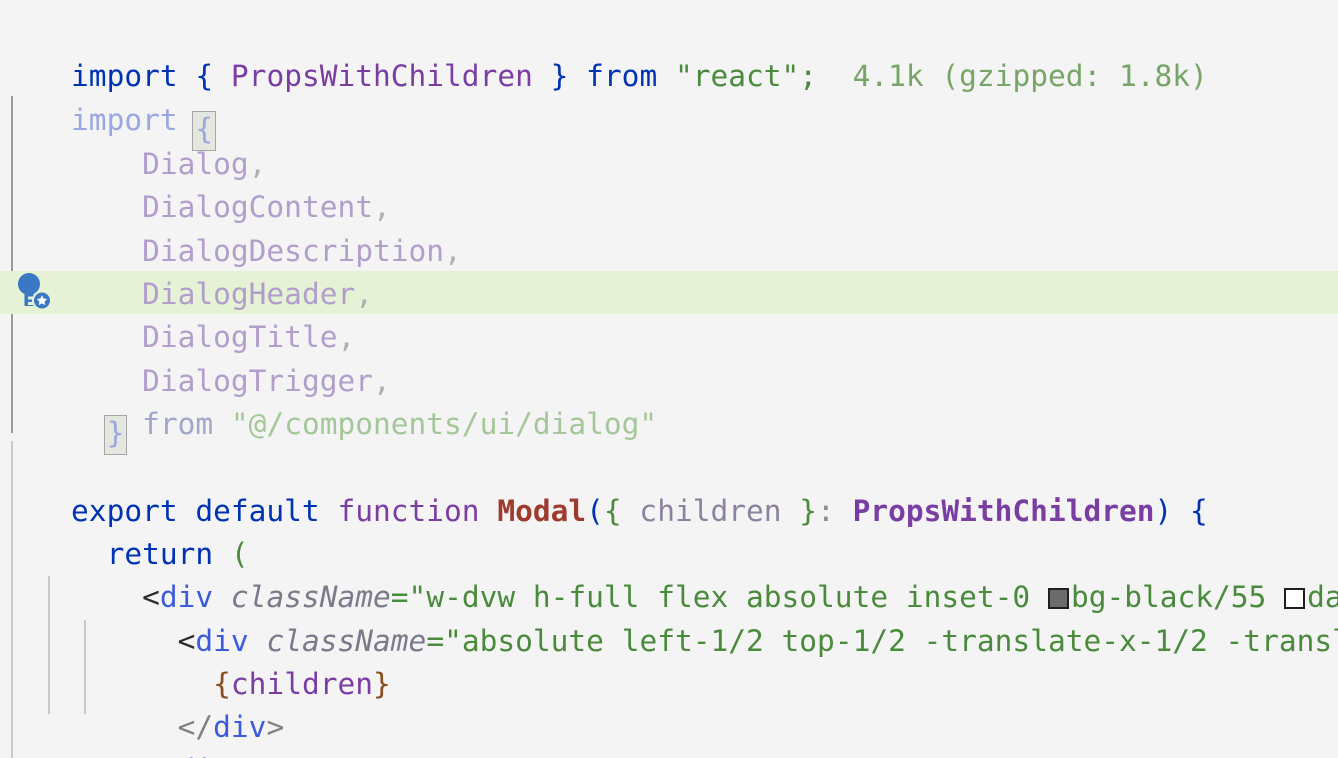 The height and width of the screenshot is (758, 1338). What do you see at coordinates (669, 183) in the screenshot?
I see `code-line-4: DialogContent,` at bounding box center [669, 183].